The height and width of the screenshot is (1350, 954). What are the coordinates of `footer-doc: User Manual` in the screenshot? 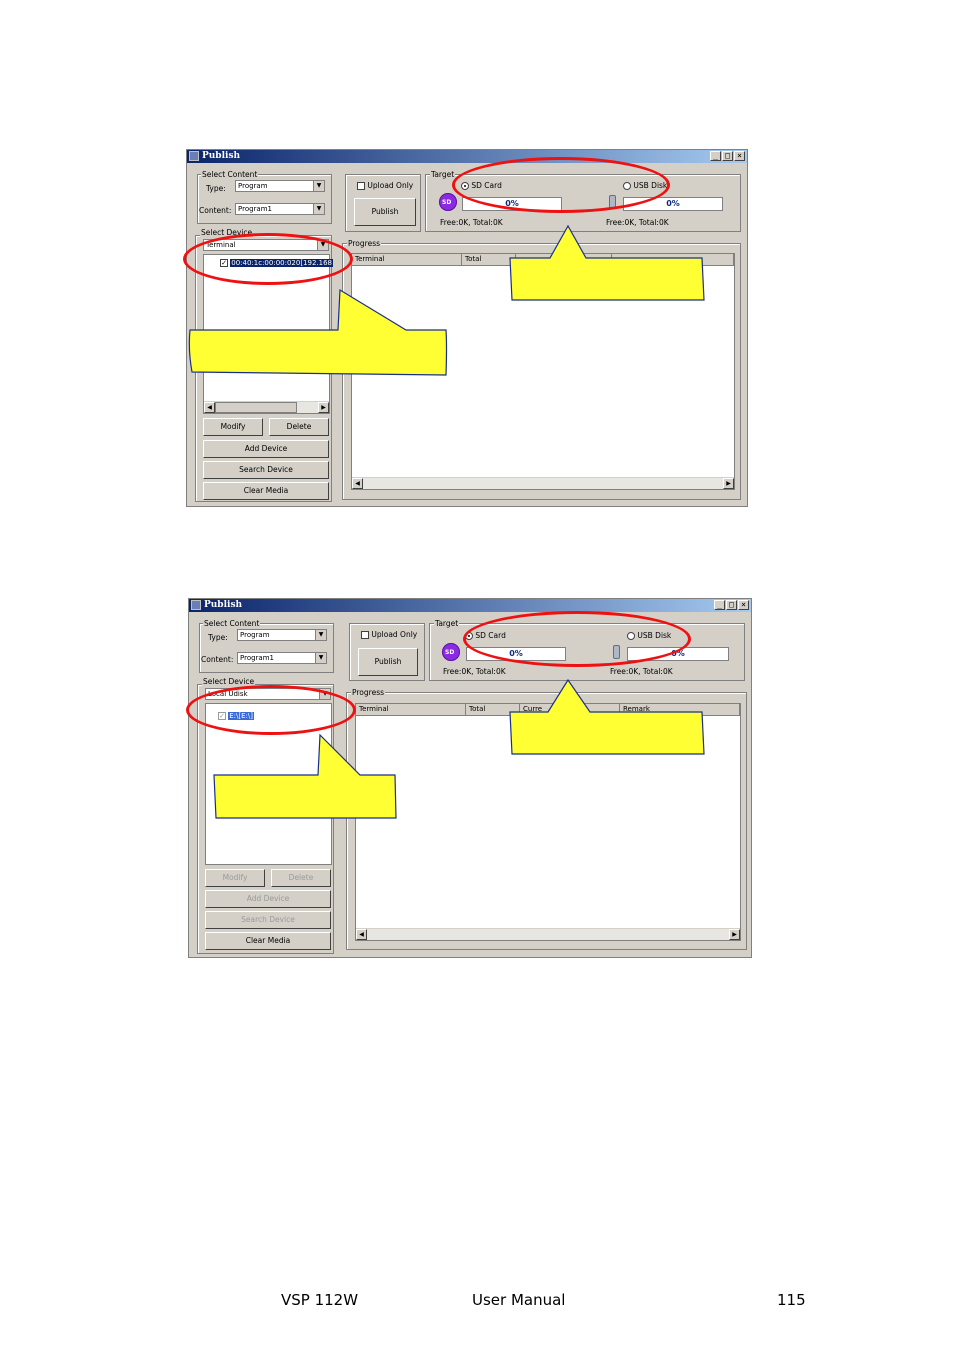 It's located at (519, 1300).